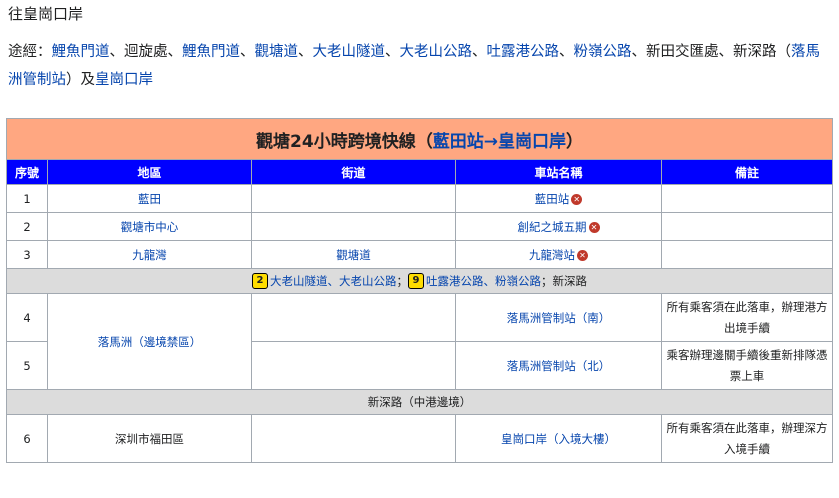  I want to click on cell-station: 創紀之城五期 ✕, so click(558, 226).